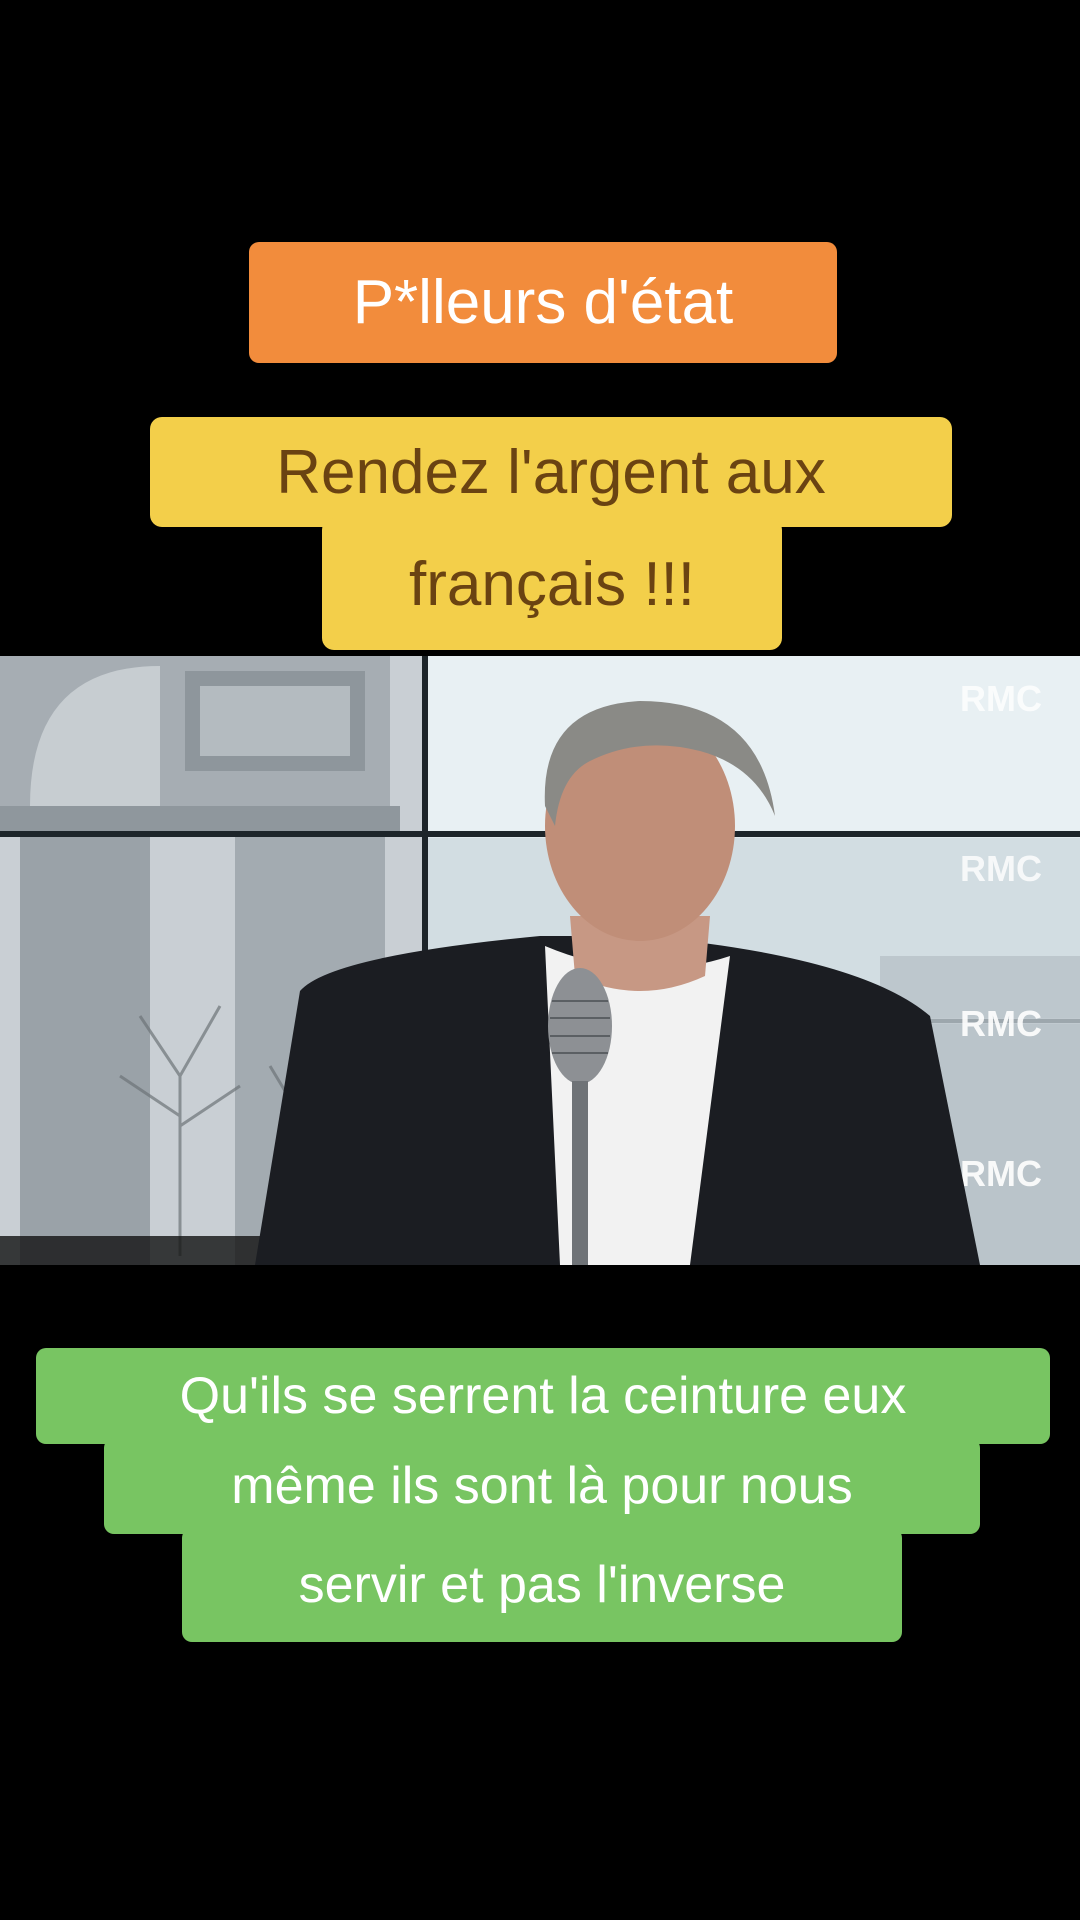 The width and height of the screenshot is (1080, 1920). I want to click on subtitle-caption-text-line1: Qu'ils se serrent la ceinture eux, so click(543, 1396).